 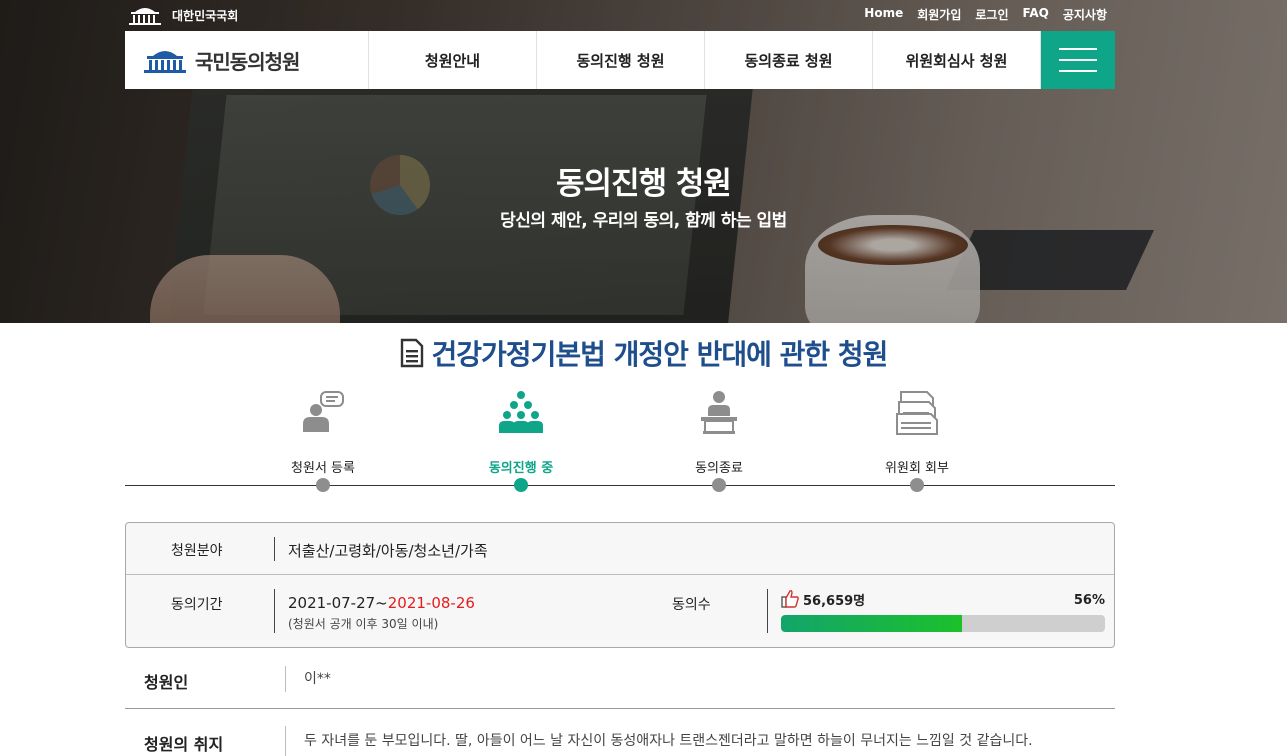 I want to click on brand-name: 국민동의청원, so click(x=247, y=61).